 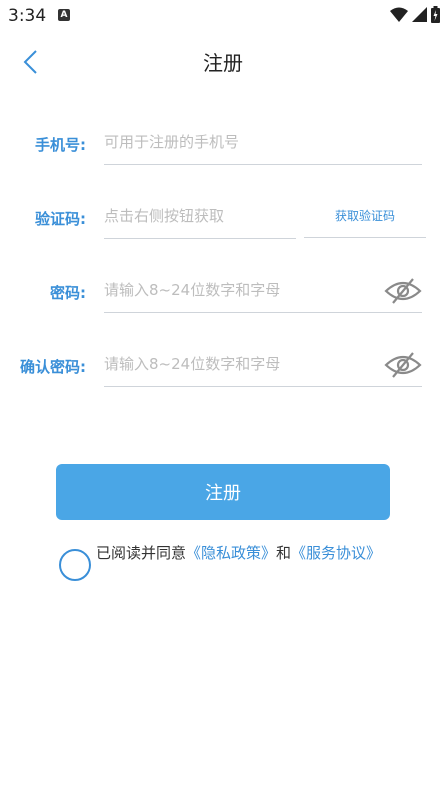 What do you see at coordinates (27, 16) in the screenshot?
I see `status-time: 3:34` at bounding box center [27, 16].